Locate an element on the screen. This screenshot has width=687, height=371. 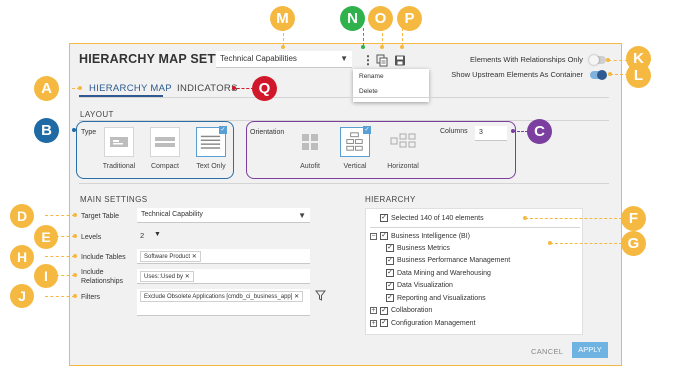
config-select-value: Technical Capabilities is located at coordinates (258, 58).